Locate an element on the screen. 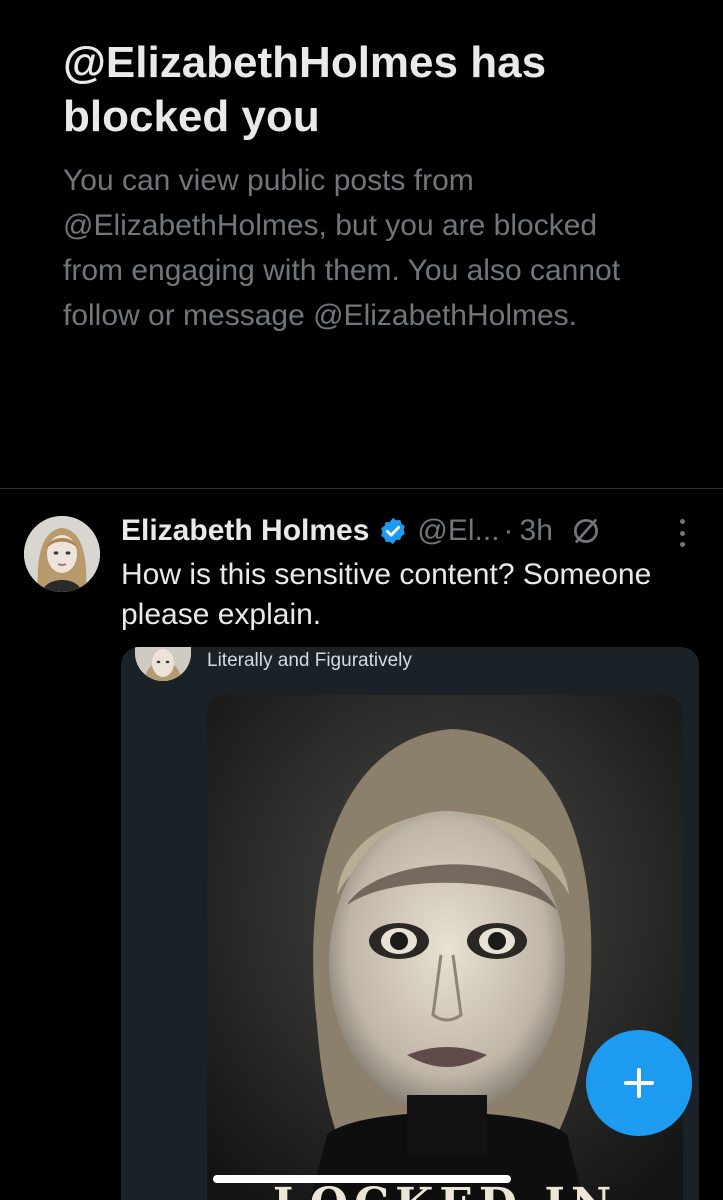 This screenshot has height=1200, width=723. plus-icon is located at coordinates (639, 1083).